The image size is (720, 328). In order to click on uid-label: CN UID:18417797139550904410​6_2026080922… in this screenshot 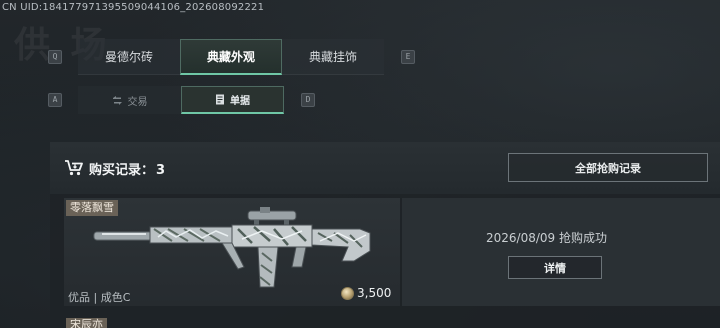, I will do `click(133, 7)`.